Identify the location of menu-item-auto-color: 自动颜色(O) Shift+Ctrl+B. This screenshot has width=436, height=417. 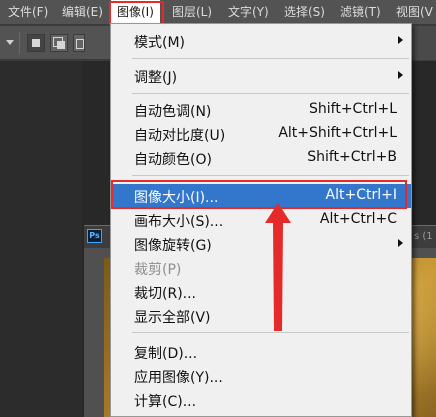
(261, 158).